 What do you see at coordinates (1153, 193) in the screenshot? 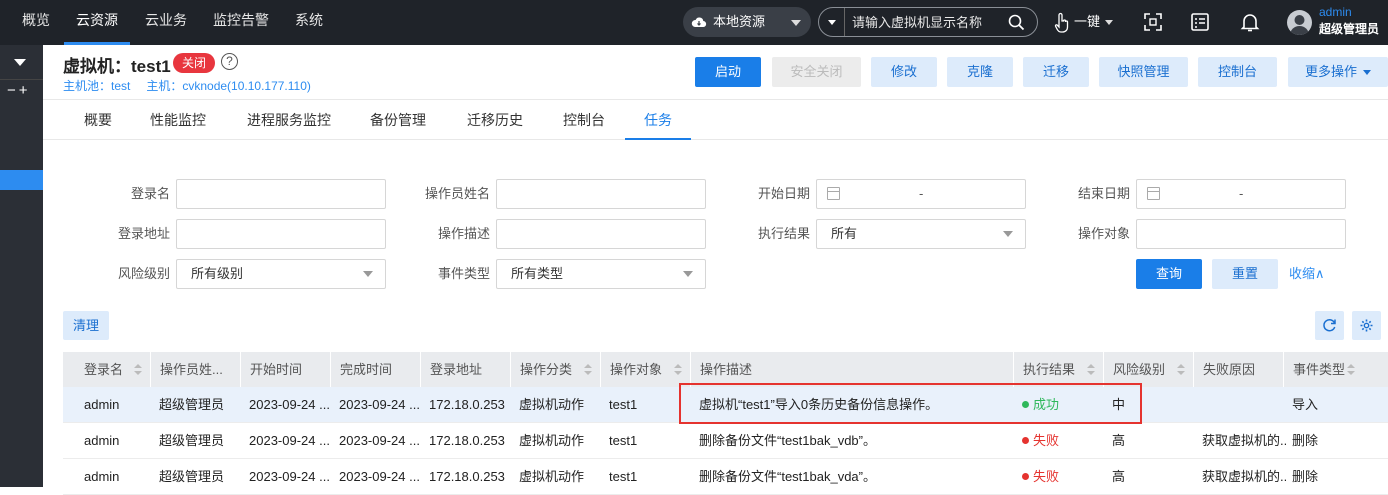
I see `calendar-icon` at bounding box center [1153, 193].